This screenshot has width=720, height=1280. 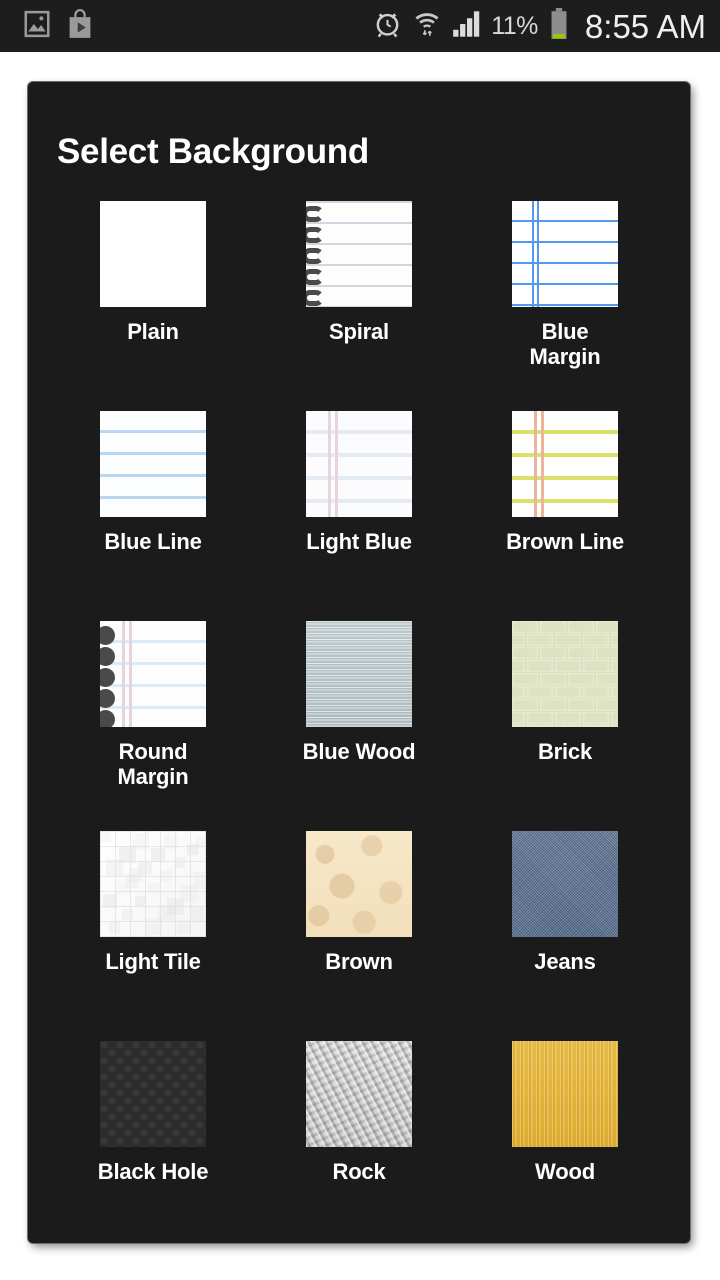 What do you see at coordinates (359, 961) in the screenshot?
I see `background-option-label: Brown` at bounding box center [359, 961].